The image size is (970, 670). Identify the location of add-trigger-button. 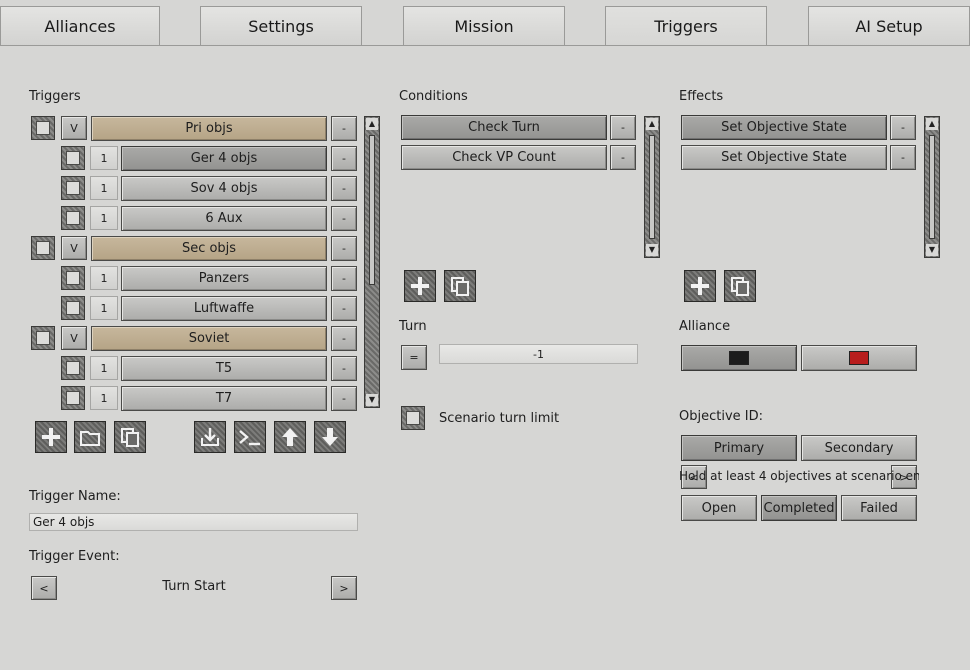
(51, 437).